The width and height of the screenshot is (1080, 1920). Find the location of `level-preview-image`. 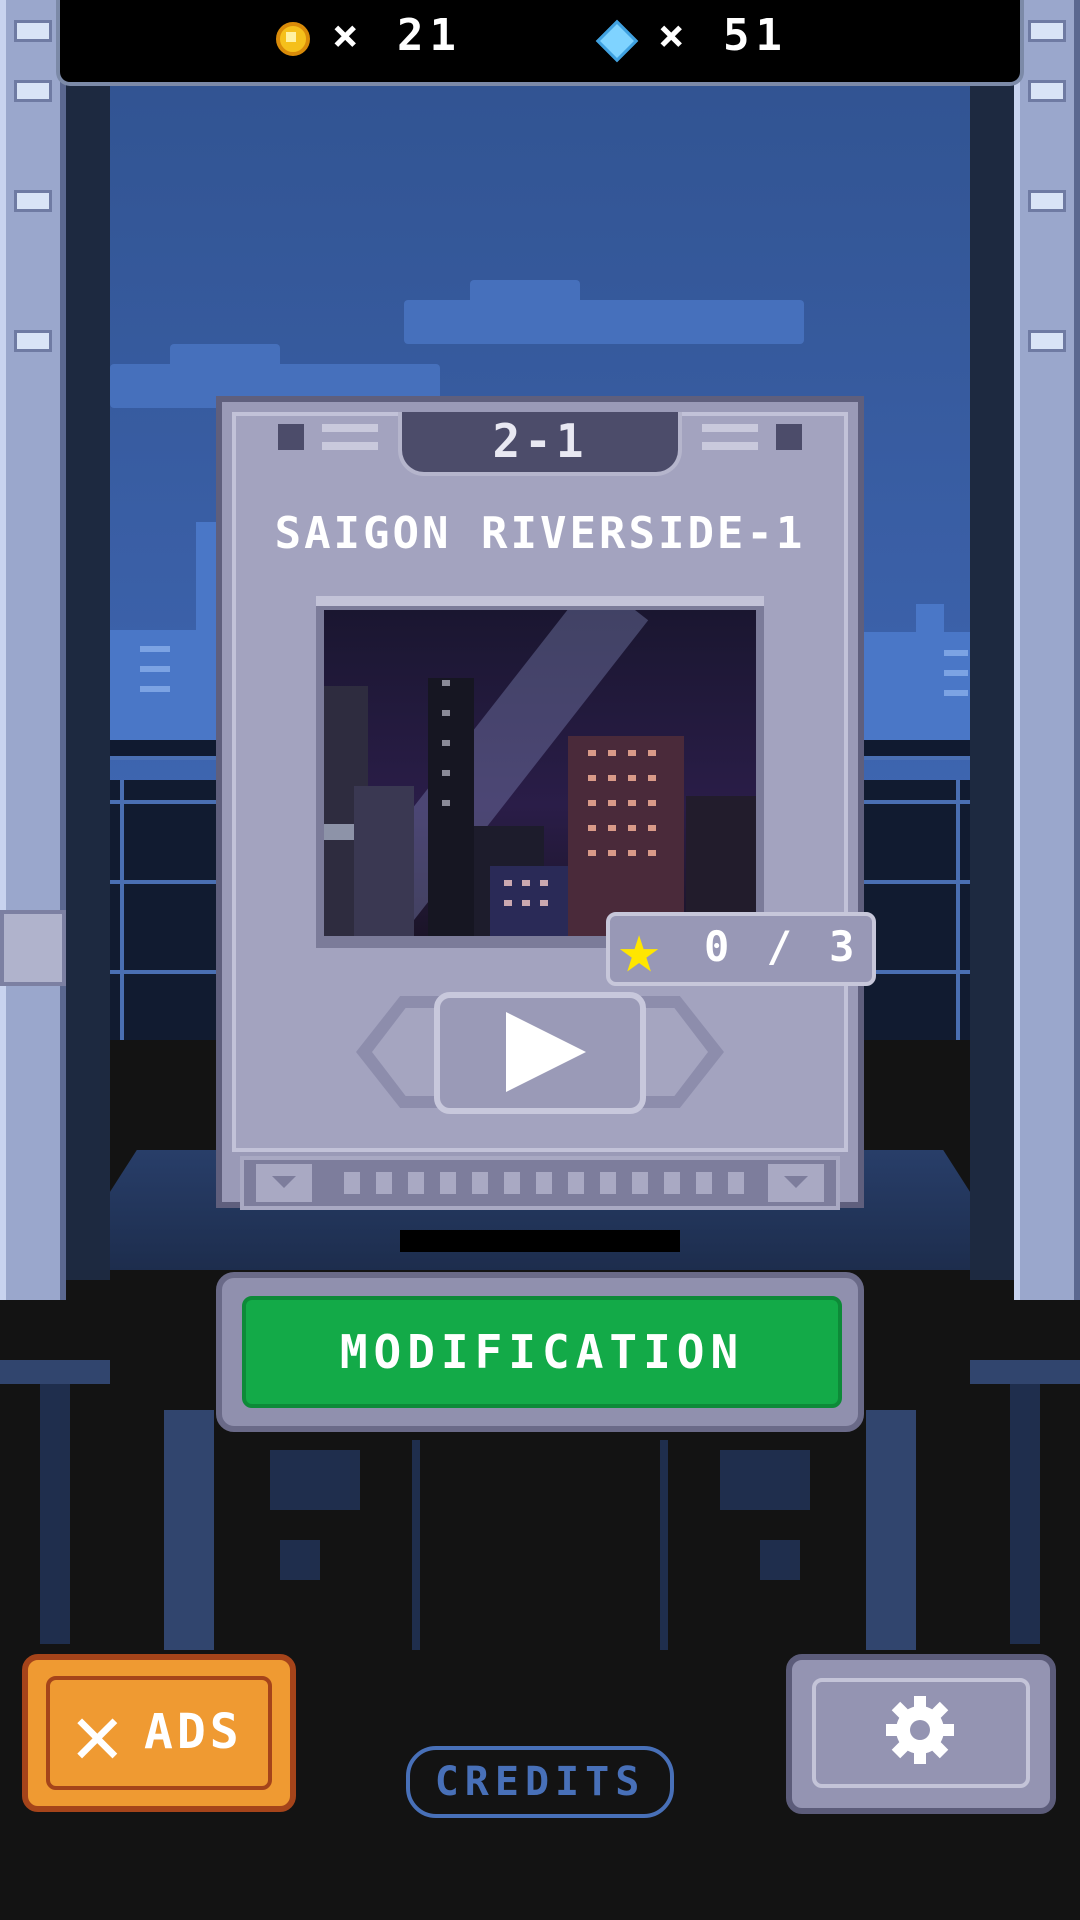

level-preview-image is located at coordinates (540, 773).